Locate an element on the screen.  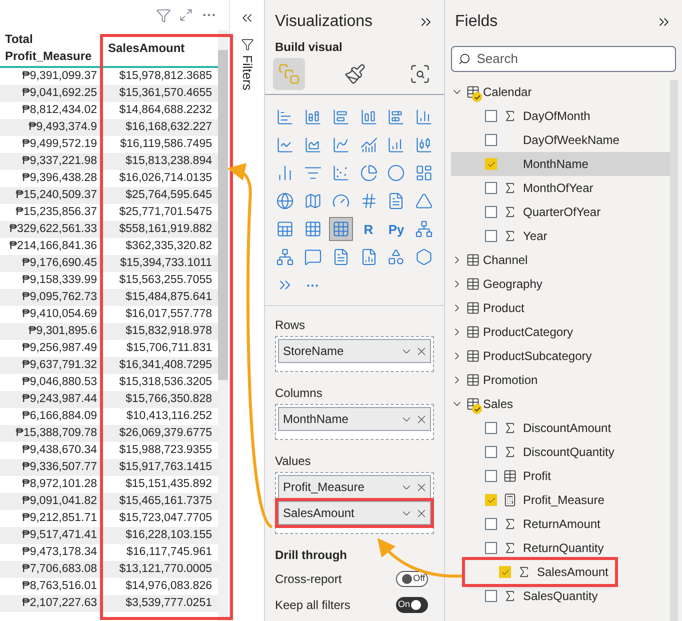
field-item: DayOfWeekName is located at coordinates (560, 140).